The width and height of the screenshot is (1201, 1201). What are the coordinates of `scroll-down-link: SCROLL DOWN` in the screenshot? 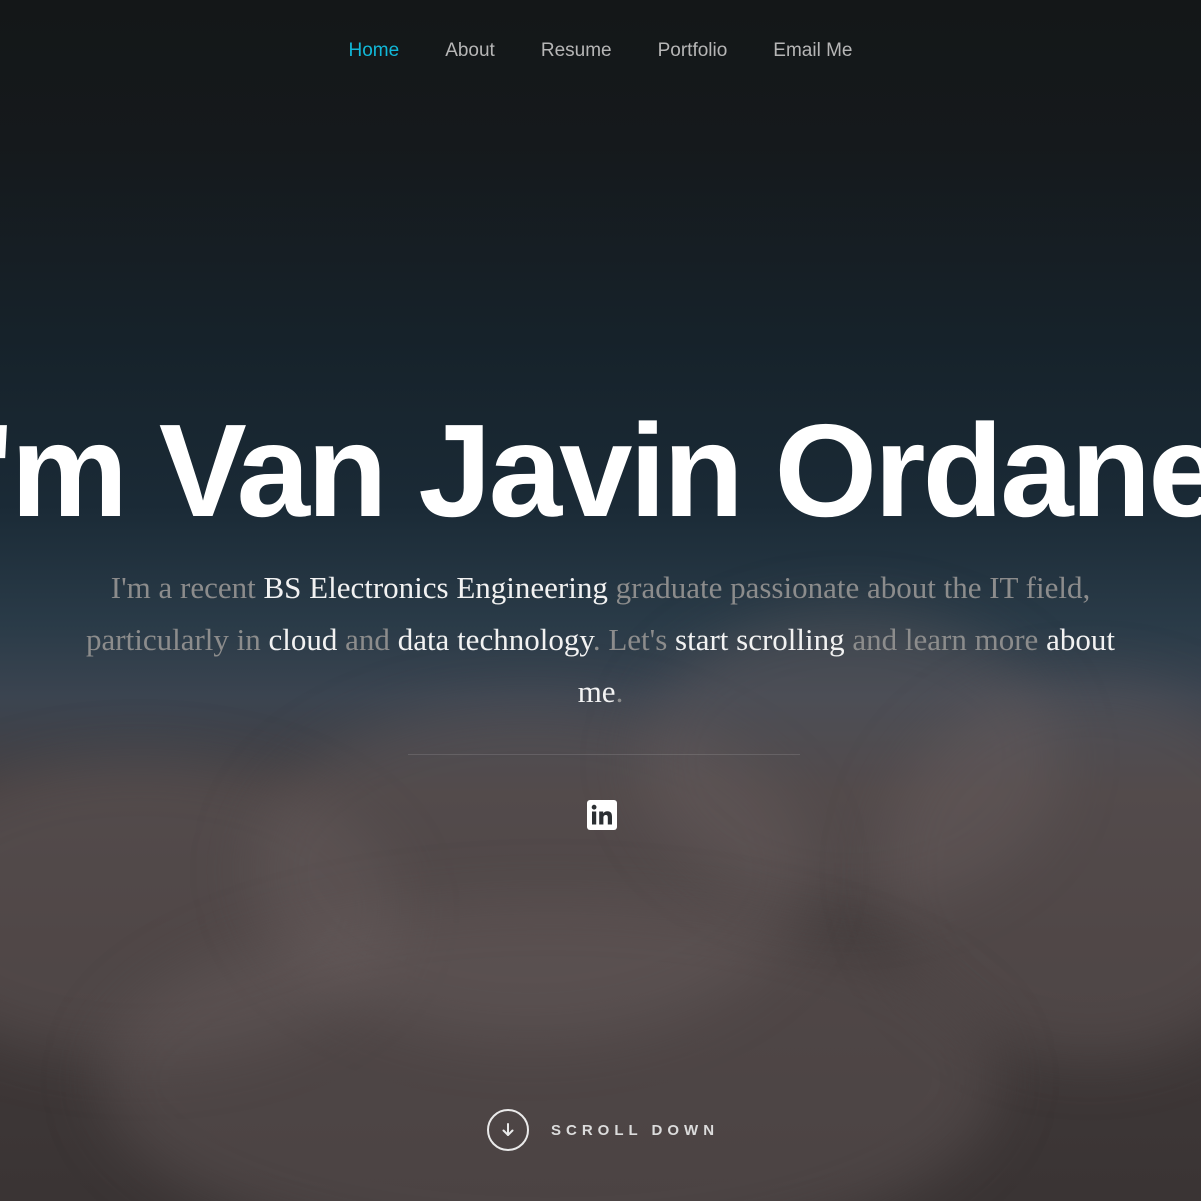 It's located at (603, 1130).